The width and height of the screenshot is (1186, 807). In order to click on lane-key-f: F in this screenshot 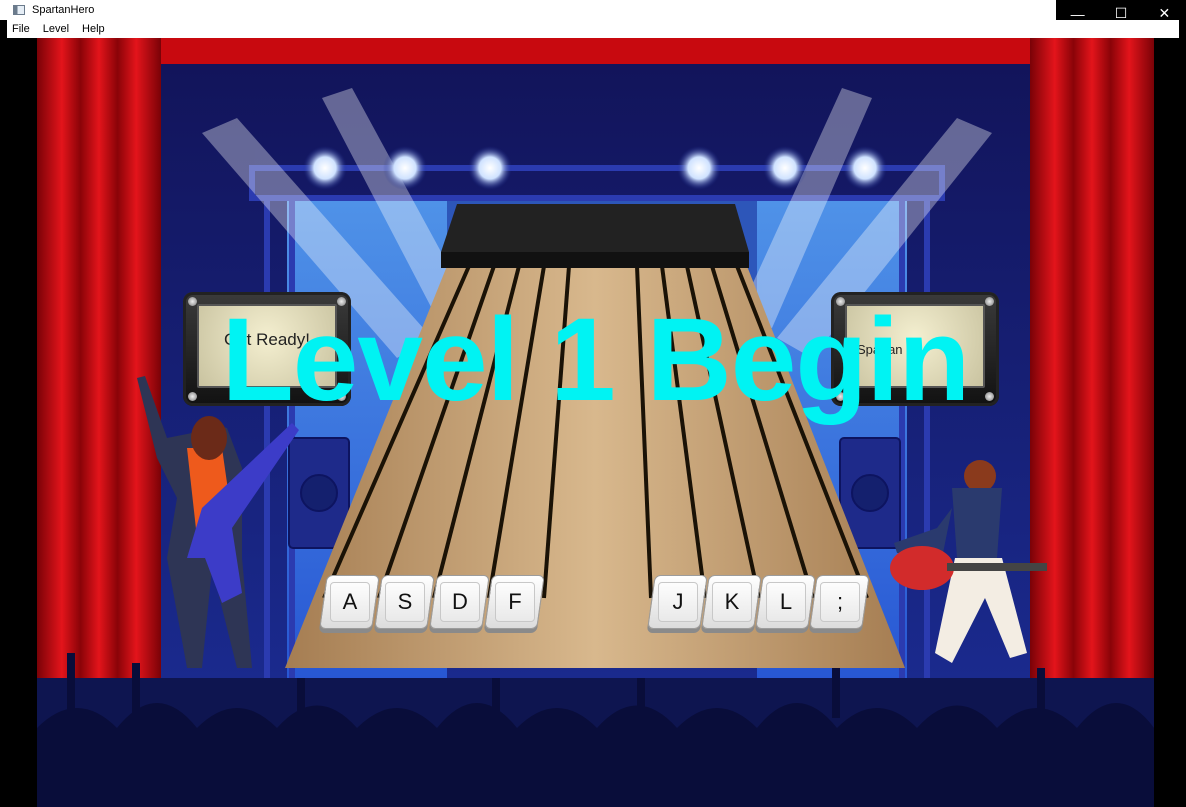, I will do `click(514, 602)`.